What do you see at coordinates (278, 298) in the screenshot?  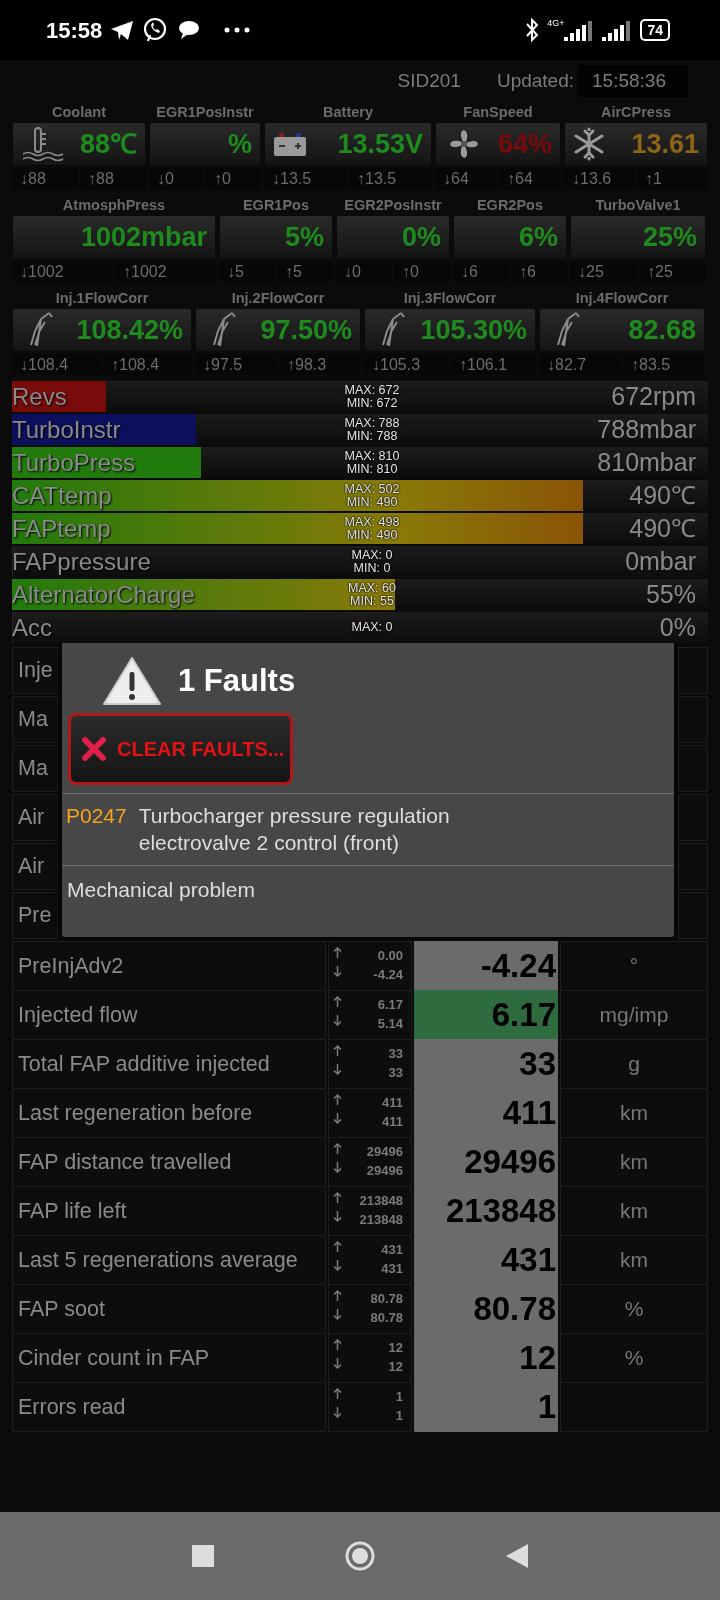 I see `gauge-label: Inj.2FlowCorr` at bounding box center [278, 298].